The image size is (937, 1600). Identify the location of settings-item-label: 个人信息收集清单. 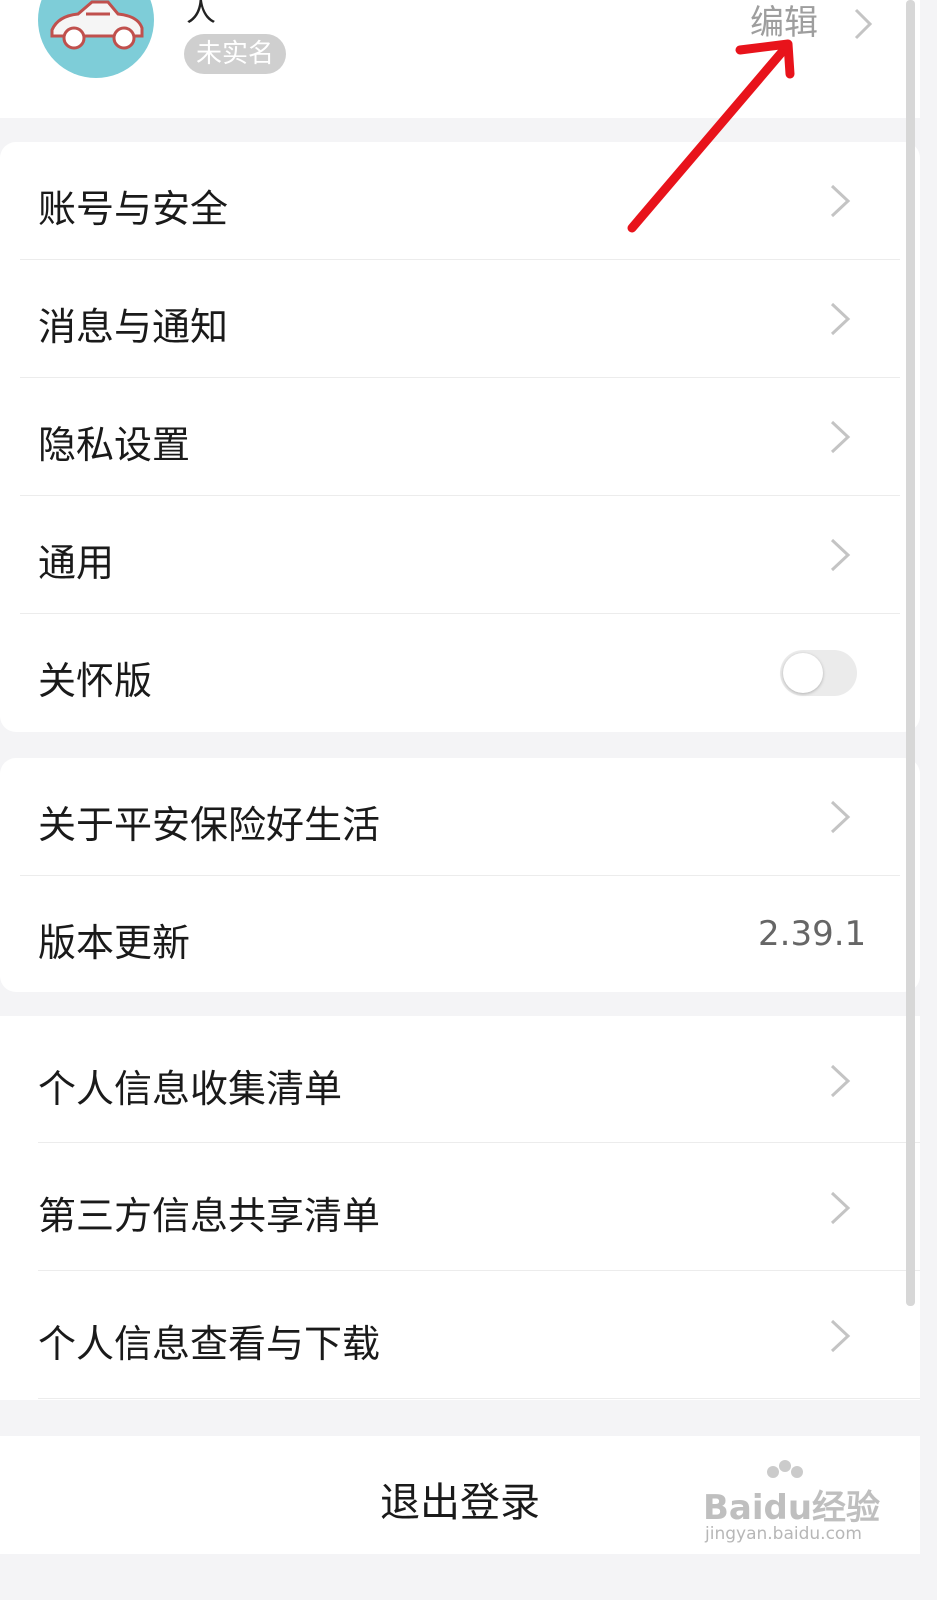
(190, 1089).